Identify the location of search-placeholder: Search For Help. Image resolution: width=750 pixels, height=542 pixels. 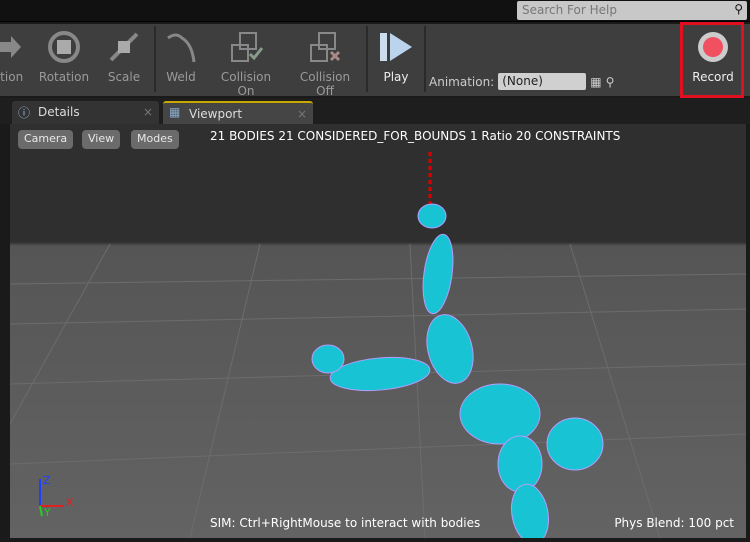
(569, 10).